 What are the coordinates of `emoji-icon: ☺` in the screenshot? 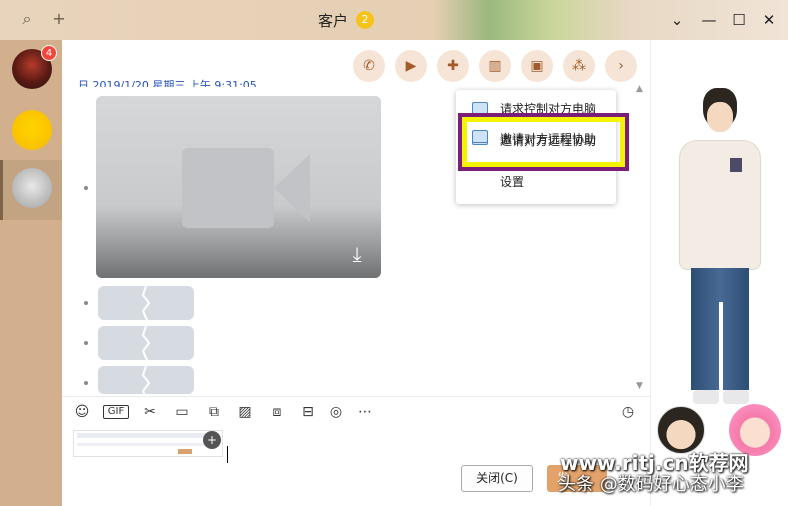 It's located at (82, 412).